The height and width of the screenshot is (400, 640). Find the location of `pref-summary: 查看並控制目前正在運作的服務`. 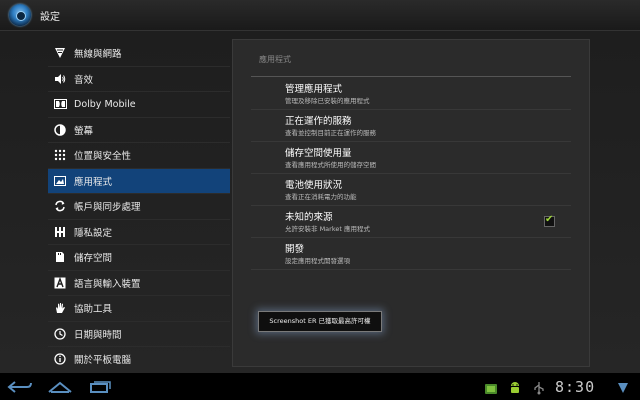

pref-summary: 查看並控制目前正在運作的服務 is located at coordinates (330, 133).